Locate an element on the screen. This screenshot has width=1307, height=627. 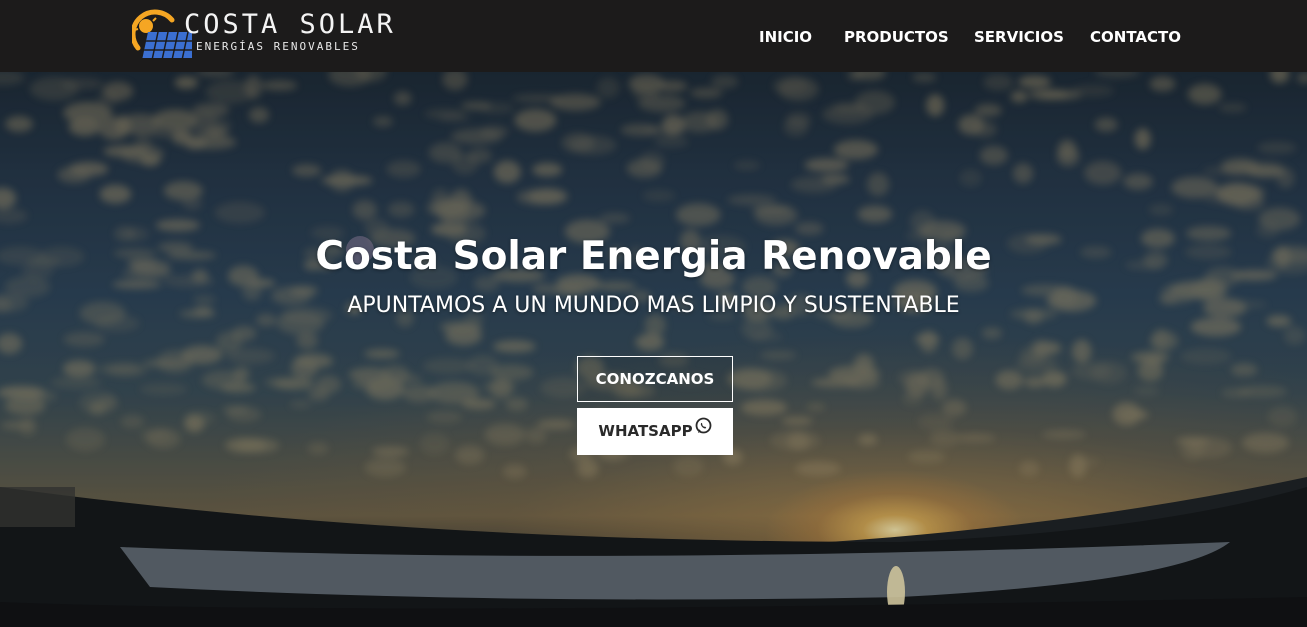
nav-item-contacto: CONTACTO is located at coordinates (1135, 37).